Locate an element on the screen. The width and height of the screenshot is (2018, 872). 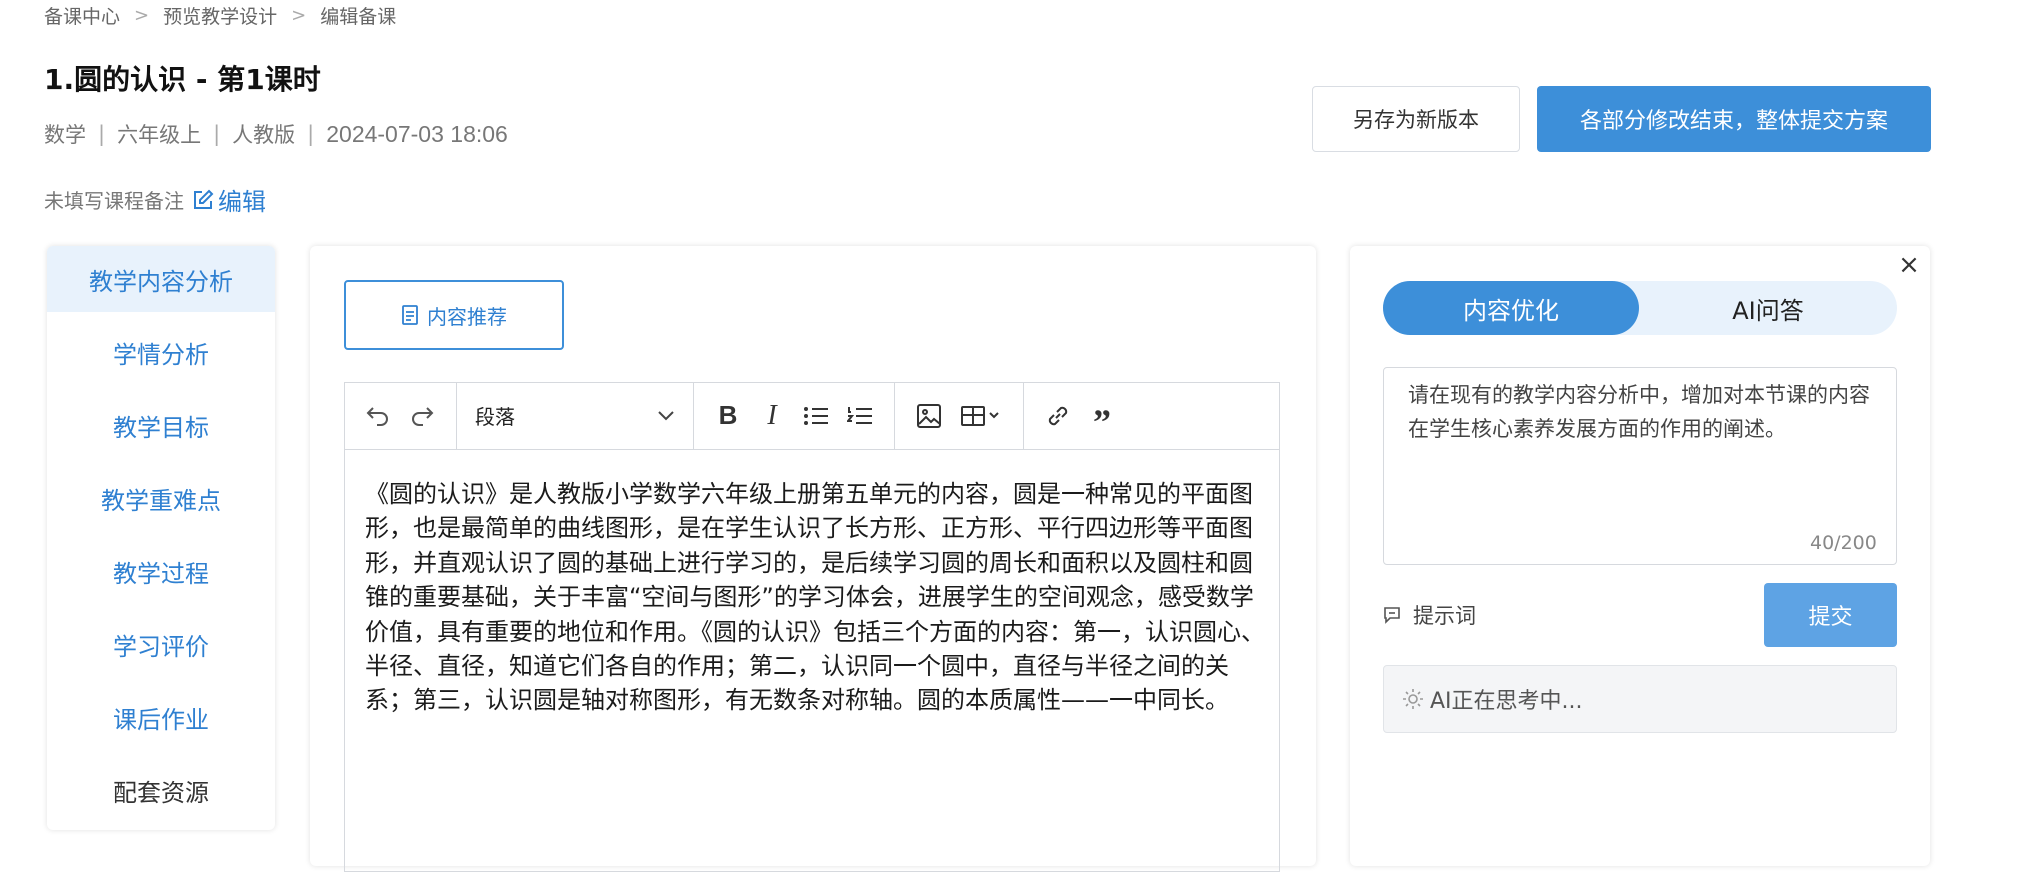
nav-item-student-analysis: 学情分析 is located at coordinates (161, 352).